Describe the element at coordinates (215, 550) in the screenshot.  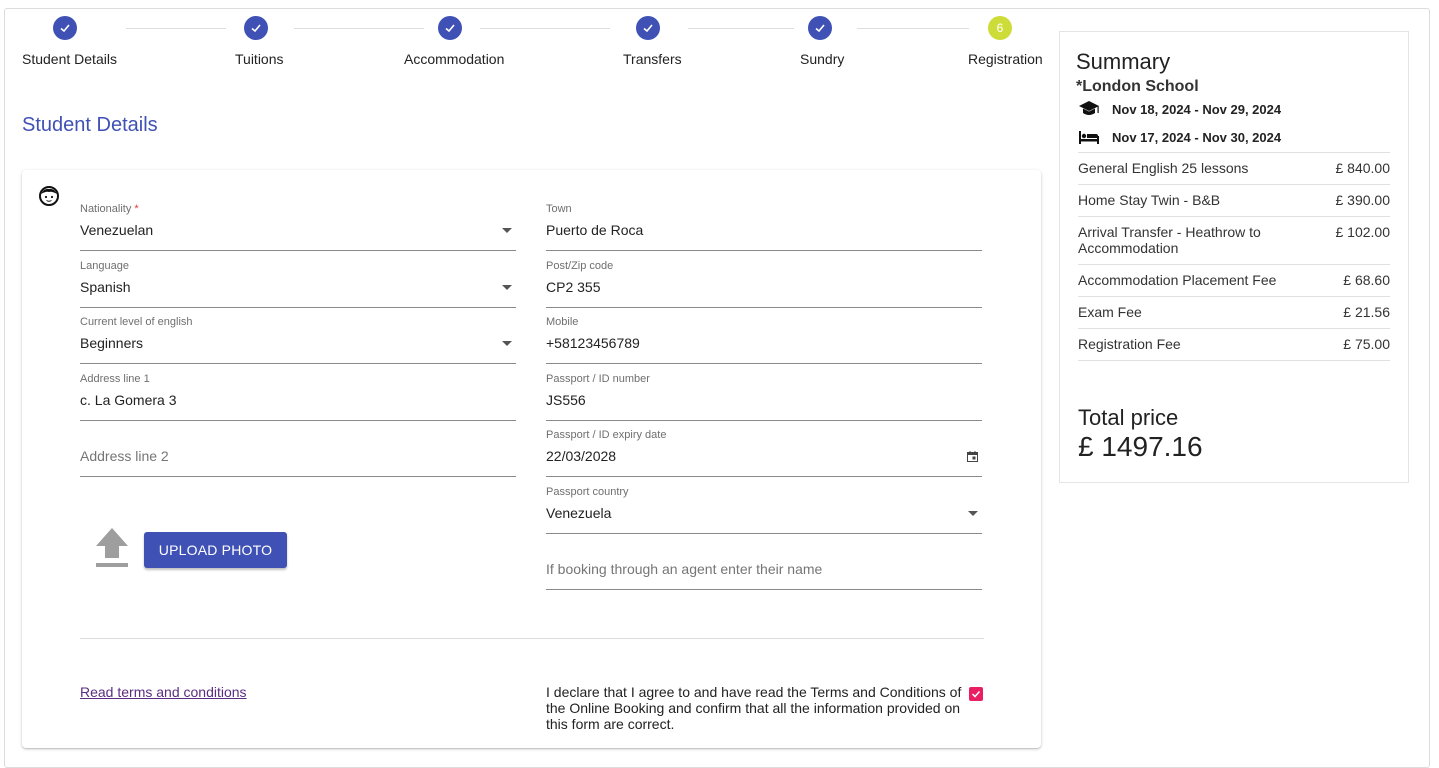
I see `upload-photo-button: UPLOAD PHOTO` at that location.